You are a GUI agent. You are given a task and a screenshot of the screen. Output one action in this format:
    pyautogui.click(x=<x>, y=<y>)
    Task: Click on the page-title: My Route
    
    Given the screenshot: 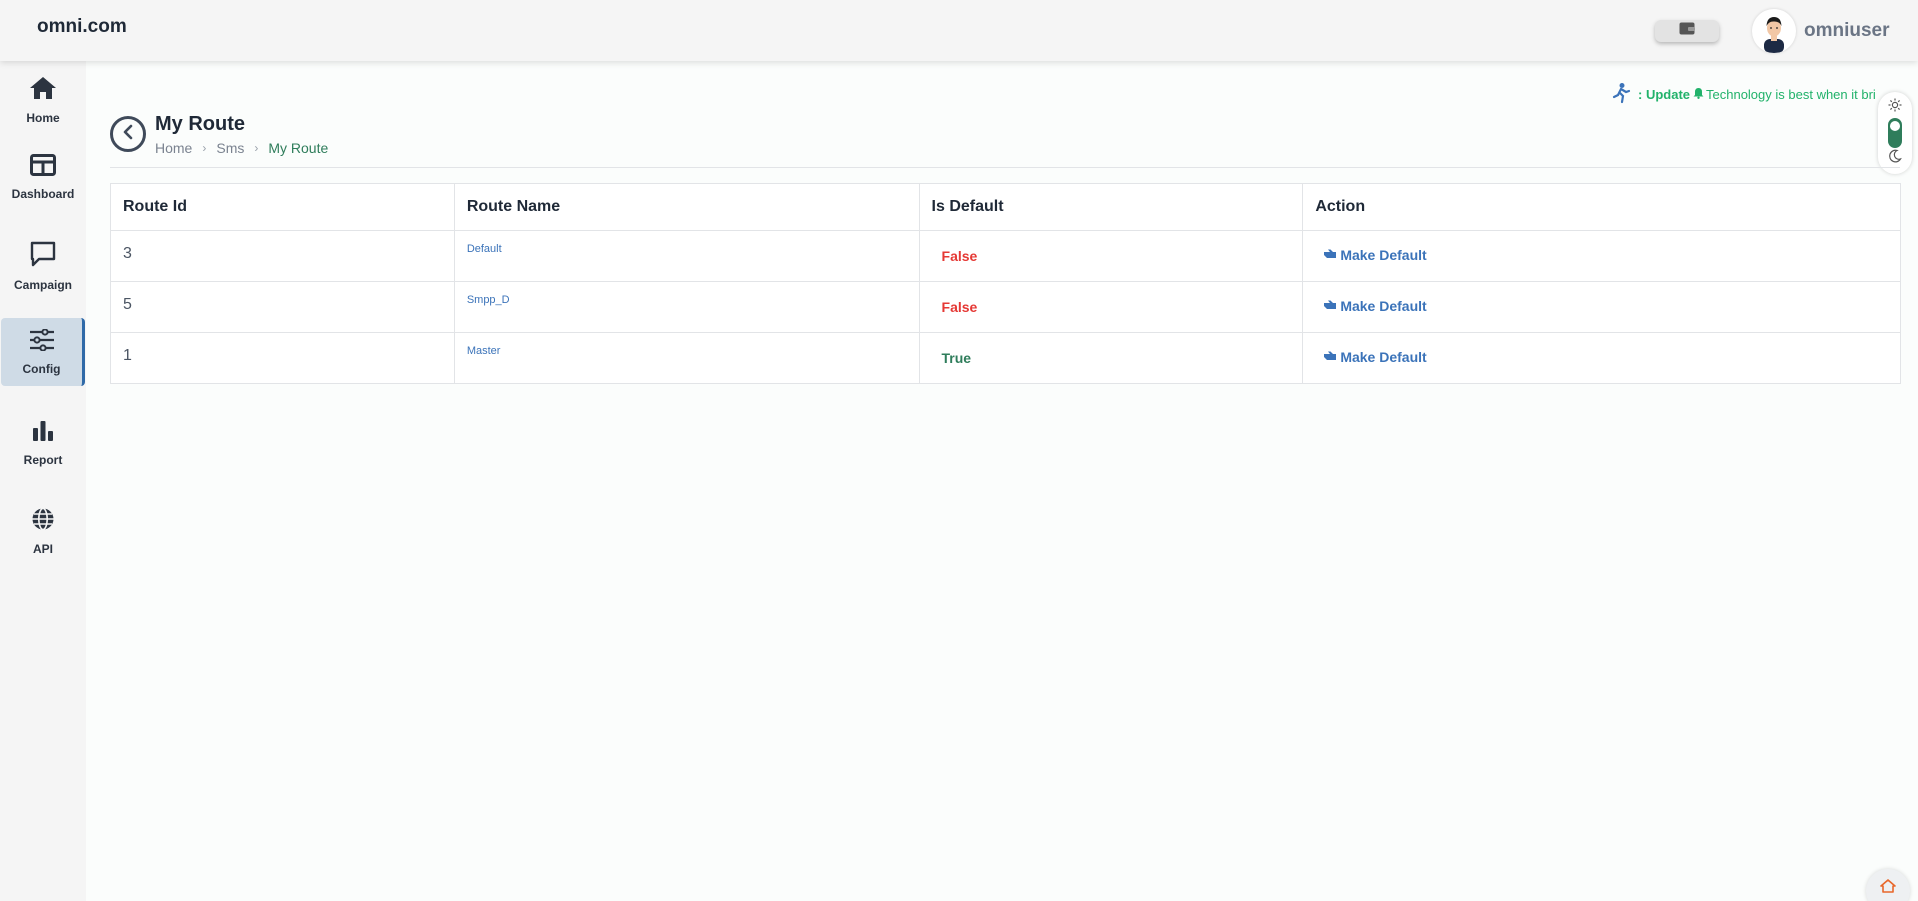 What is the action you would take?
    pyautogui.click(x=200, y=124)
    